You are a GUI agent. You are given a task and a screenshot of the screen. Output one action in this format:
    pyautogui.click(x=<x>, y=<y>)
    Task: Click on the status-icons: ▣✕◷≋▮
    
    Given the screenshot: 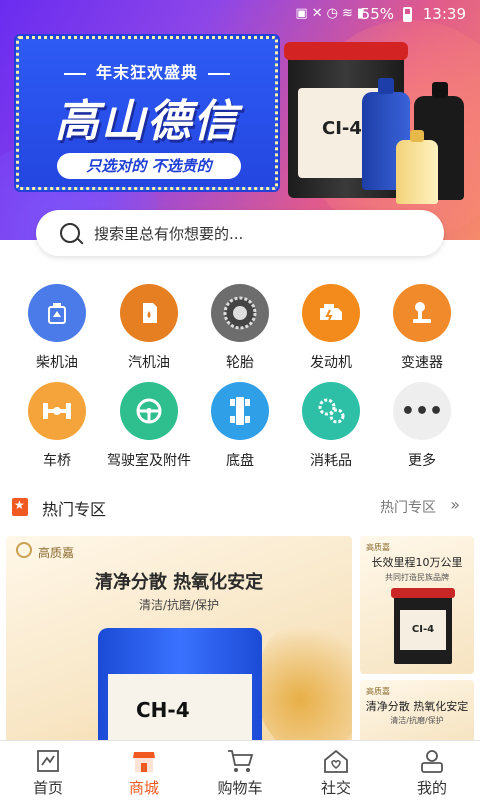 What is the action you would take?
    pyautogui.click(x=331, y=13)
    